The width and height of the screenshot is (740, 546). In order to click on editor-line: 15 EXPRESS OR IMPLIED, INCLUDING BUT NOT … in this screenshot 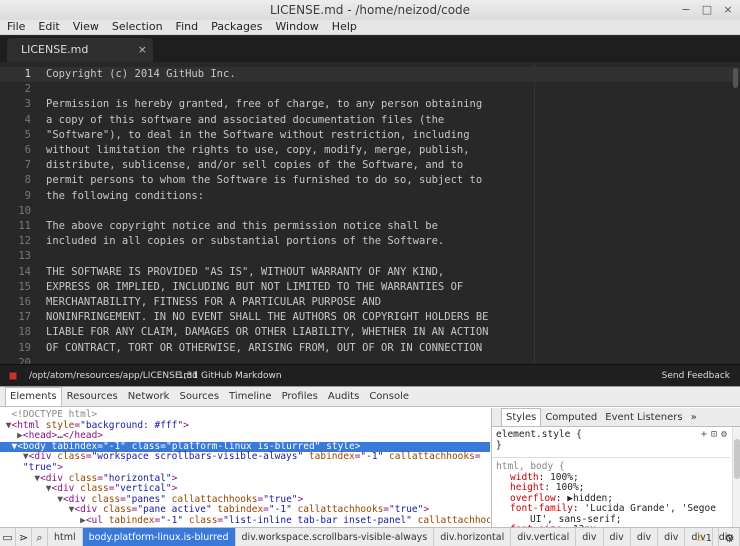, I will do `click(370, 287)`.